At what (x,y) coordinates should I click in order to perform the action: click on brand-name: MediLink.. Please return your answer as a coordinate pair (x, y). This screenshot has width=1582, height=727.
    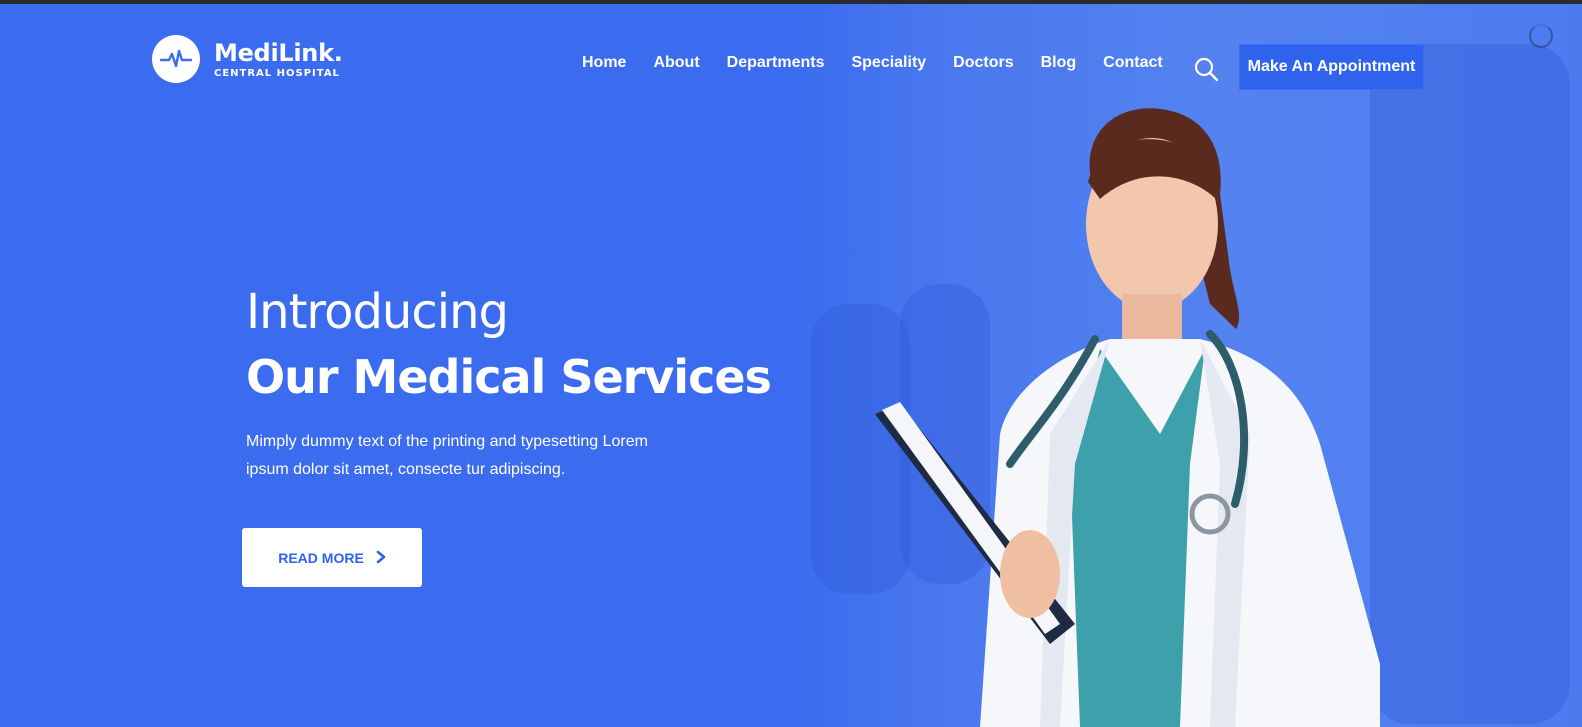
    Looking at the image, I should click on (278, 52).